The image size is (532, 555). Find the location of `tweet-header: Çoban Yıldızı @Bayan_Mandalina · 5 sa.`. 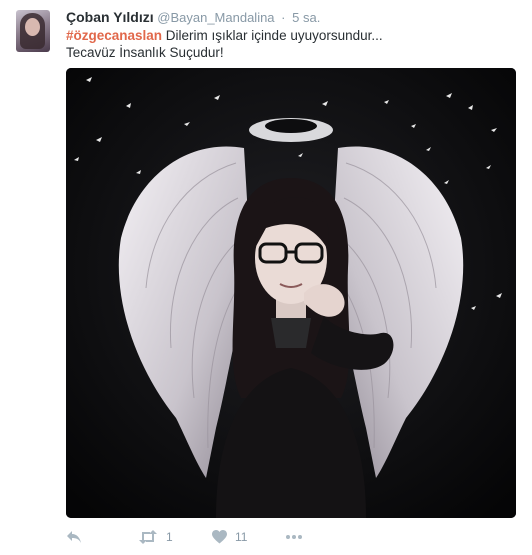

tweet-header: Çoban Yıldızı @Bayan_Mandalina · 5 sa. is located at coordinates (193, 17).